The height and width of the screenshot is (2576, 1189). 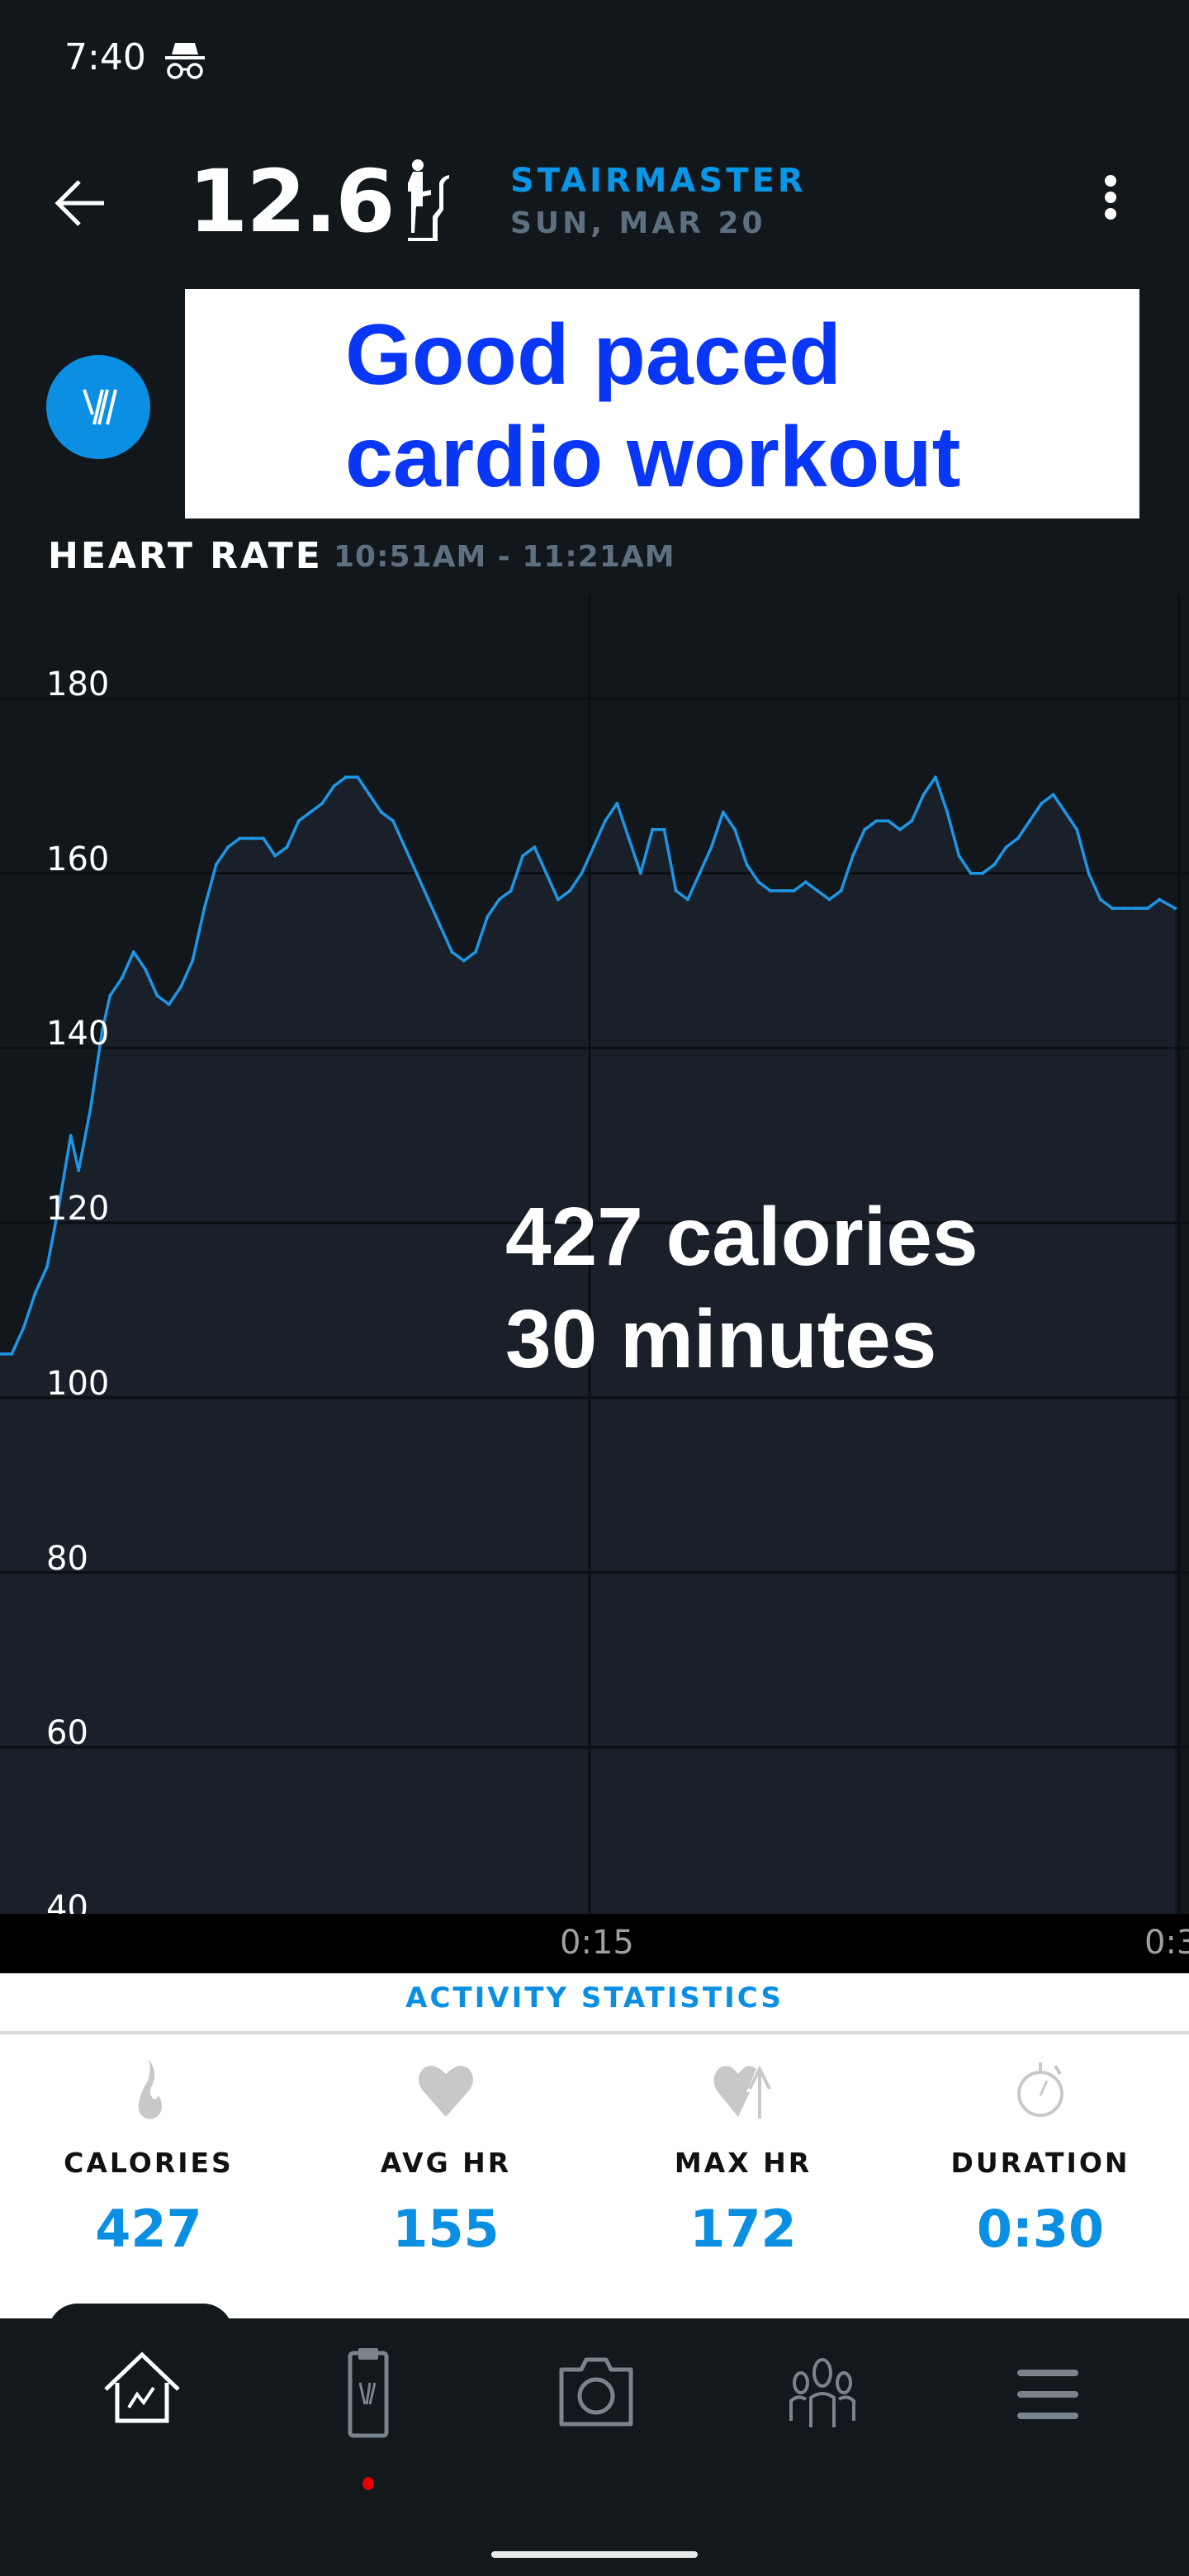 I want to click on stat-value: 172, so click(x=743, y=2229).